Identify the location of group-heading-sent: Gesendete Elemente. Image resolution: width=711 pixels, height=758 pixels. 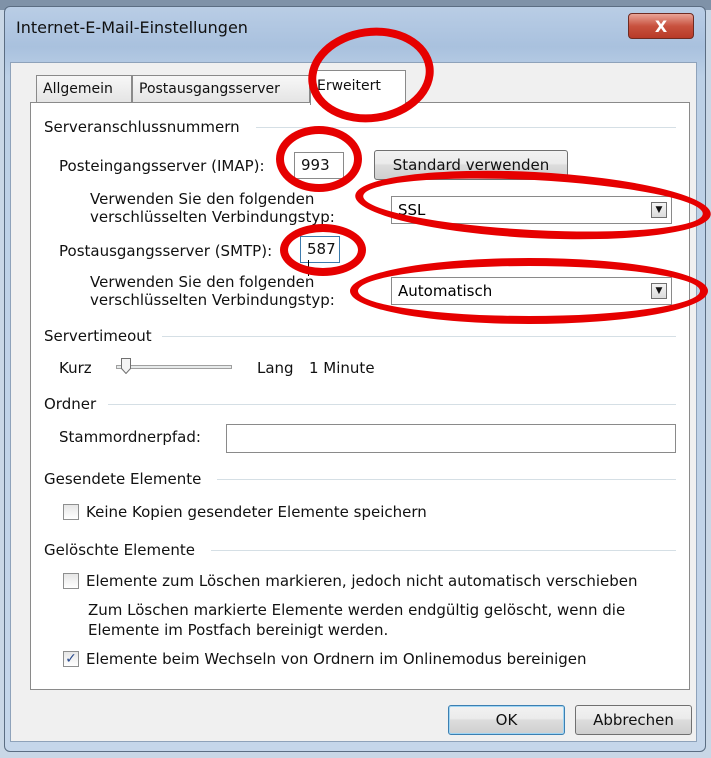
(123, 479).